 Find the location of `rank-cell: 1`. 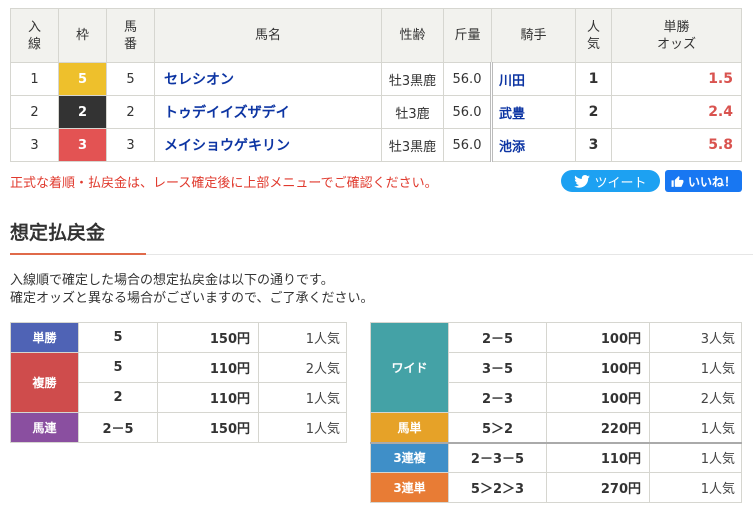

rank-cell: 1 is located at coordinates (34, 79).